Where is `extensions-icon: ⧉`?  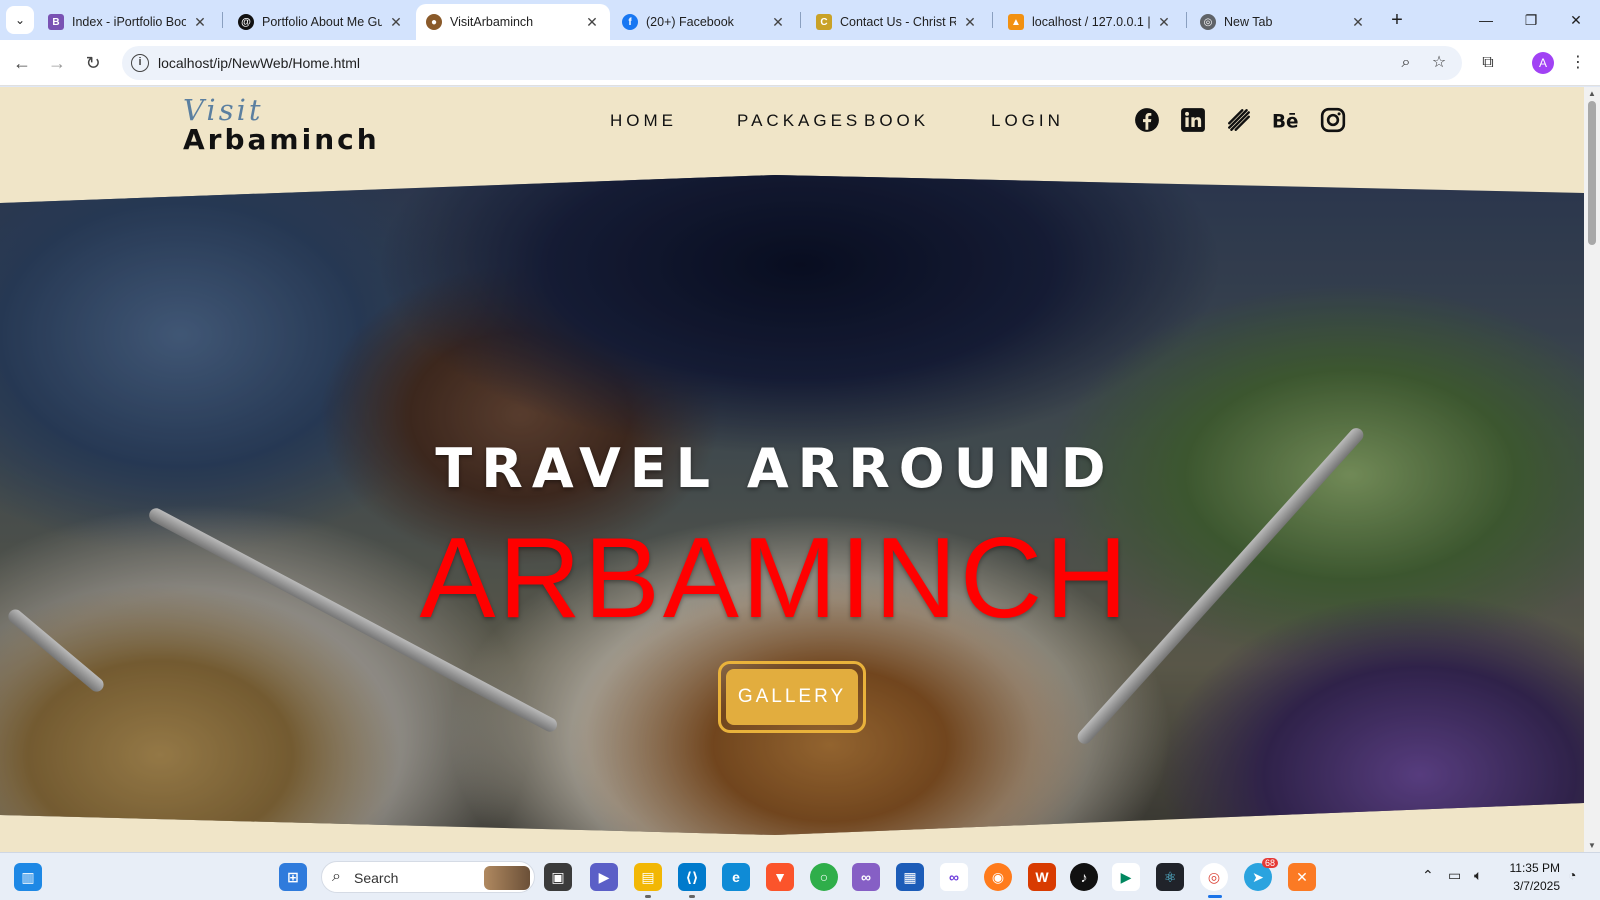 extensions-icon: ⧉ is located at coordinates (1488, 63).